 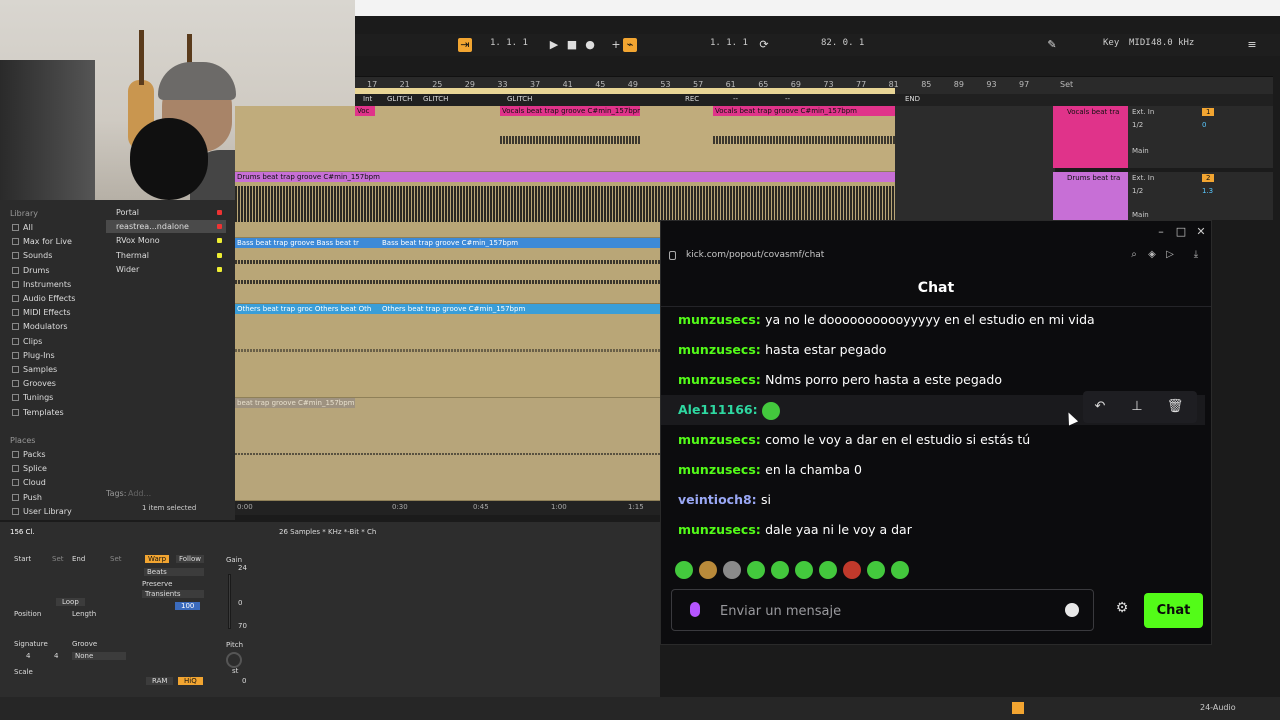 I want to click on record-button: ●, so click(x=590, y=45).